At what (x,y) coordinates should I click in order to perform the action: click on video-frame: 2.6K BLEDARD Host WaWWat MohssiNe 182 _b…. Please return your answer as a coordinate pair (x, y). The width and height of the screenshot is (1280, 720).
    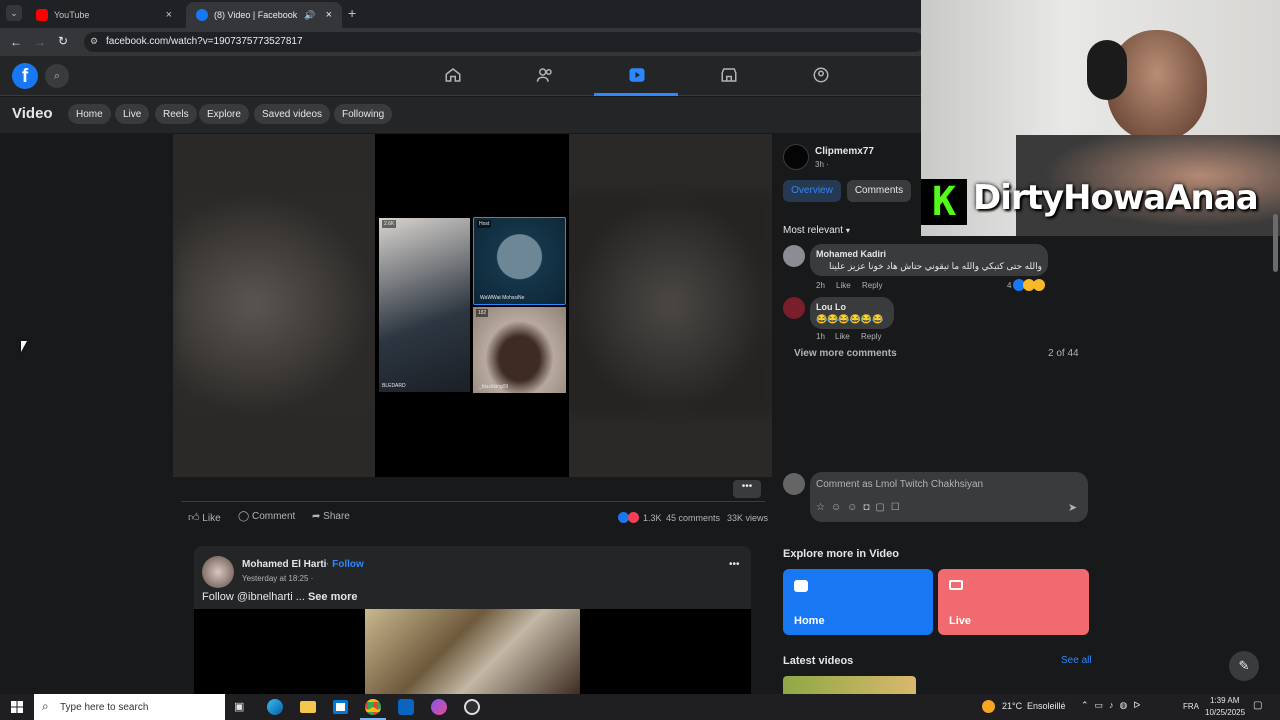
    Looking at the image, I should click on (472, 305).